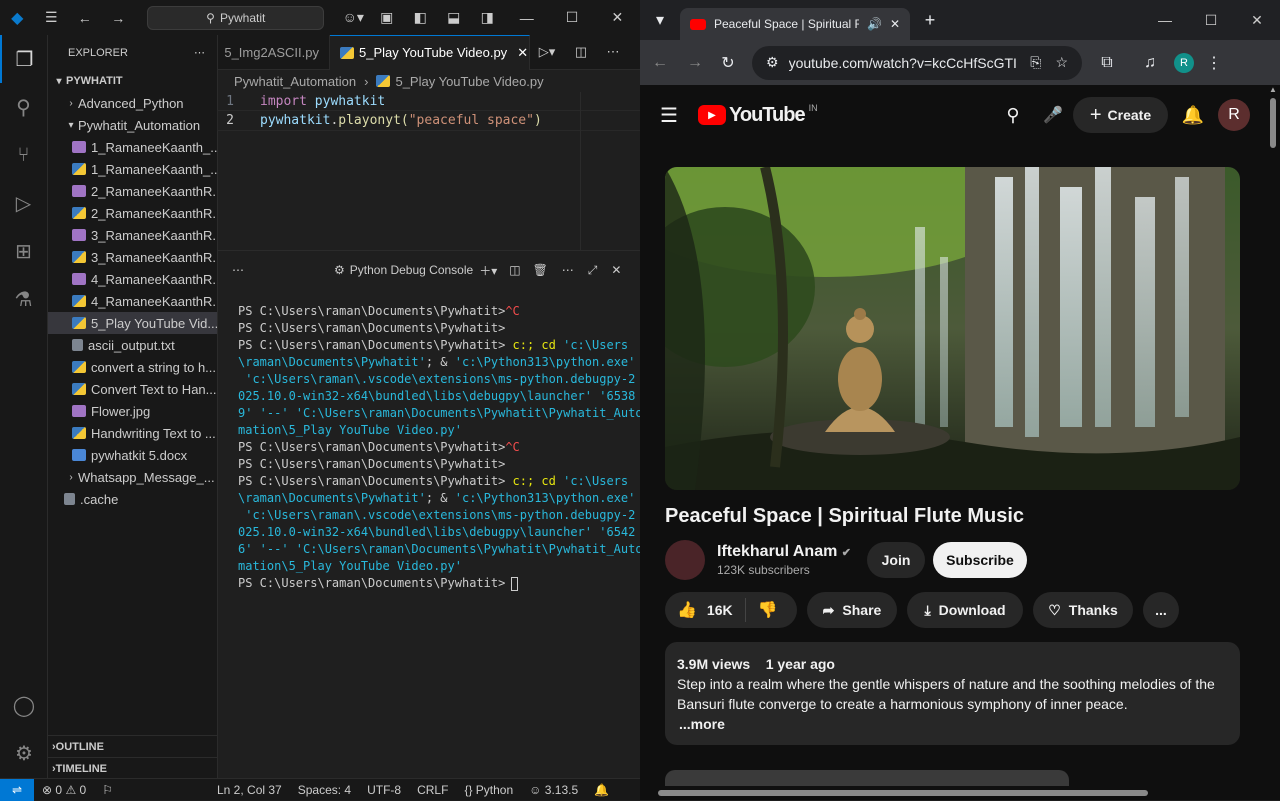 Image resolution: width=1280 pixels, height=801 pixels. What do you see at coordinates (965, 610) in the screenshot?
I see `download-button: ⤓ Download` at bounding box center [965, 610].